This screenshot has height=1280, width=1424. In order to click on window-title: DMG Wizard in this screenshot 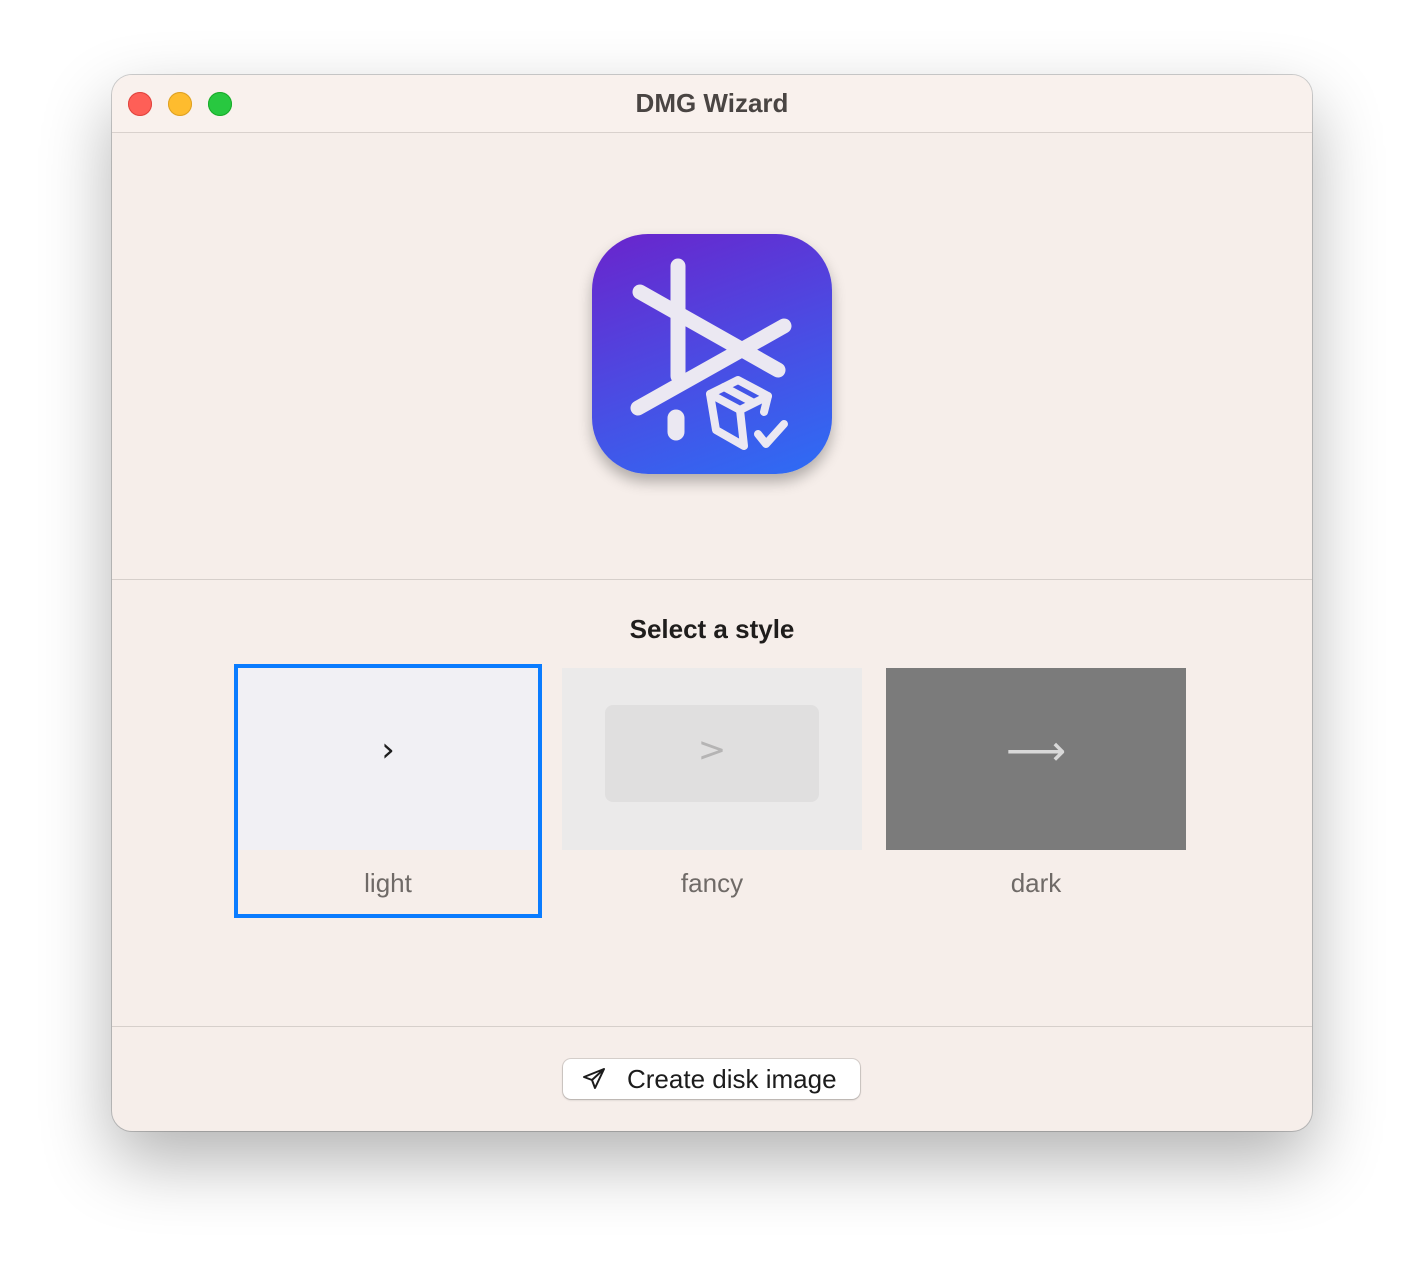, I will do `click(712, 103)`.